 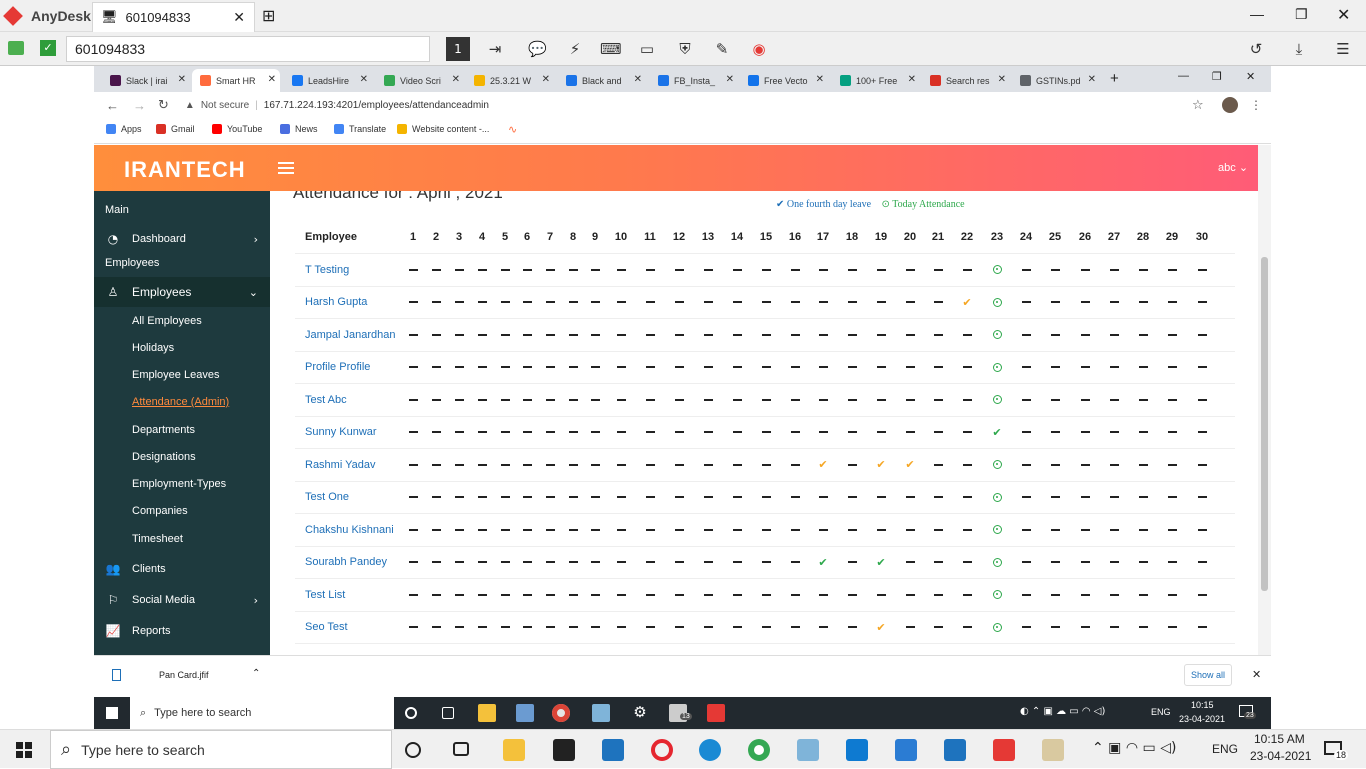 What do you see at coordinates (1230, 105) in the screenshot?
I see `profile-avatar` at bounding box center [1230, 105].